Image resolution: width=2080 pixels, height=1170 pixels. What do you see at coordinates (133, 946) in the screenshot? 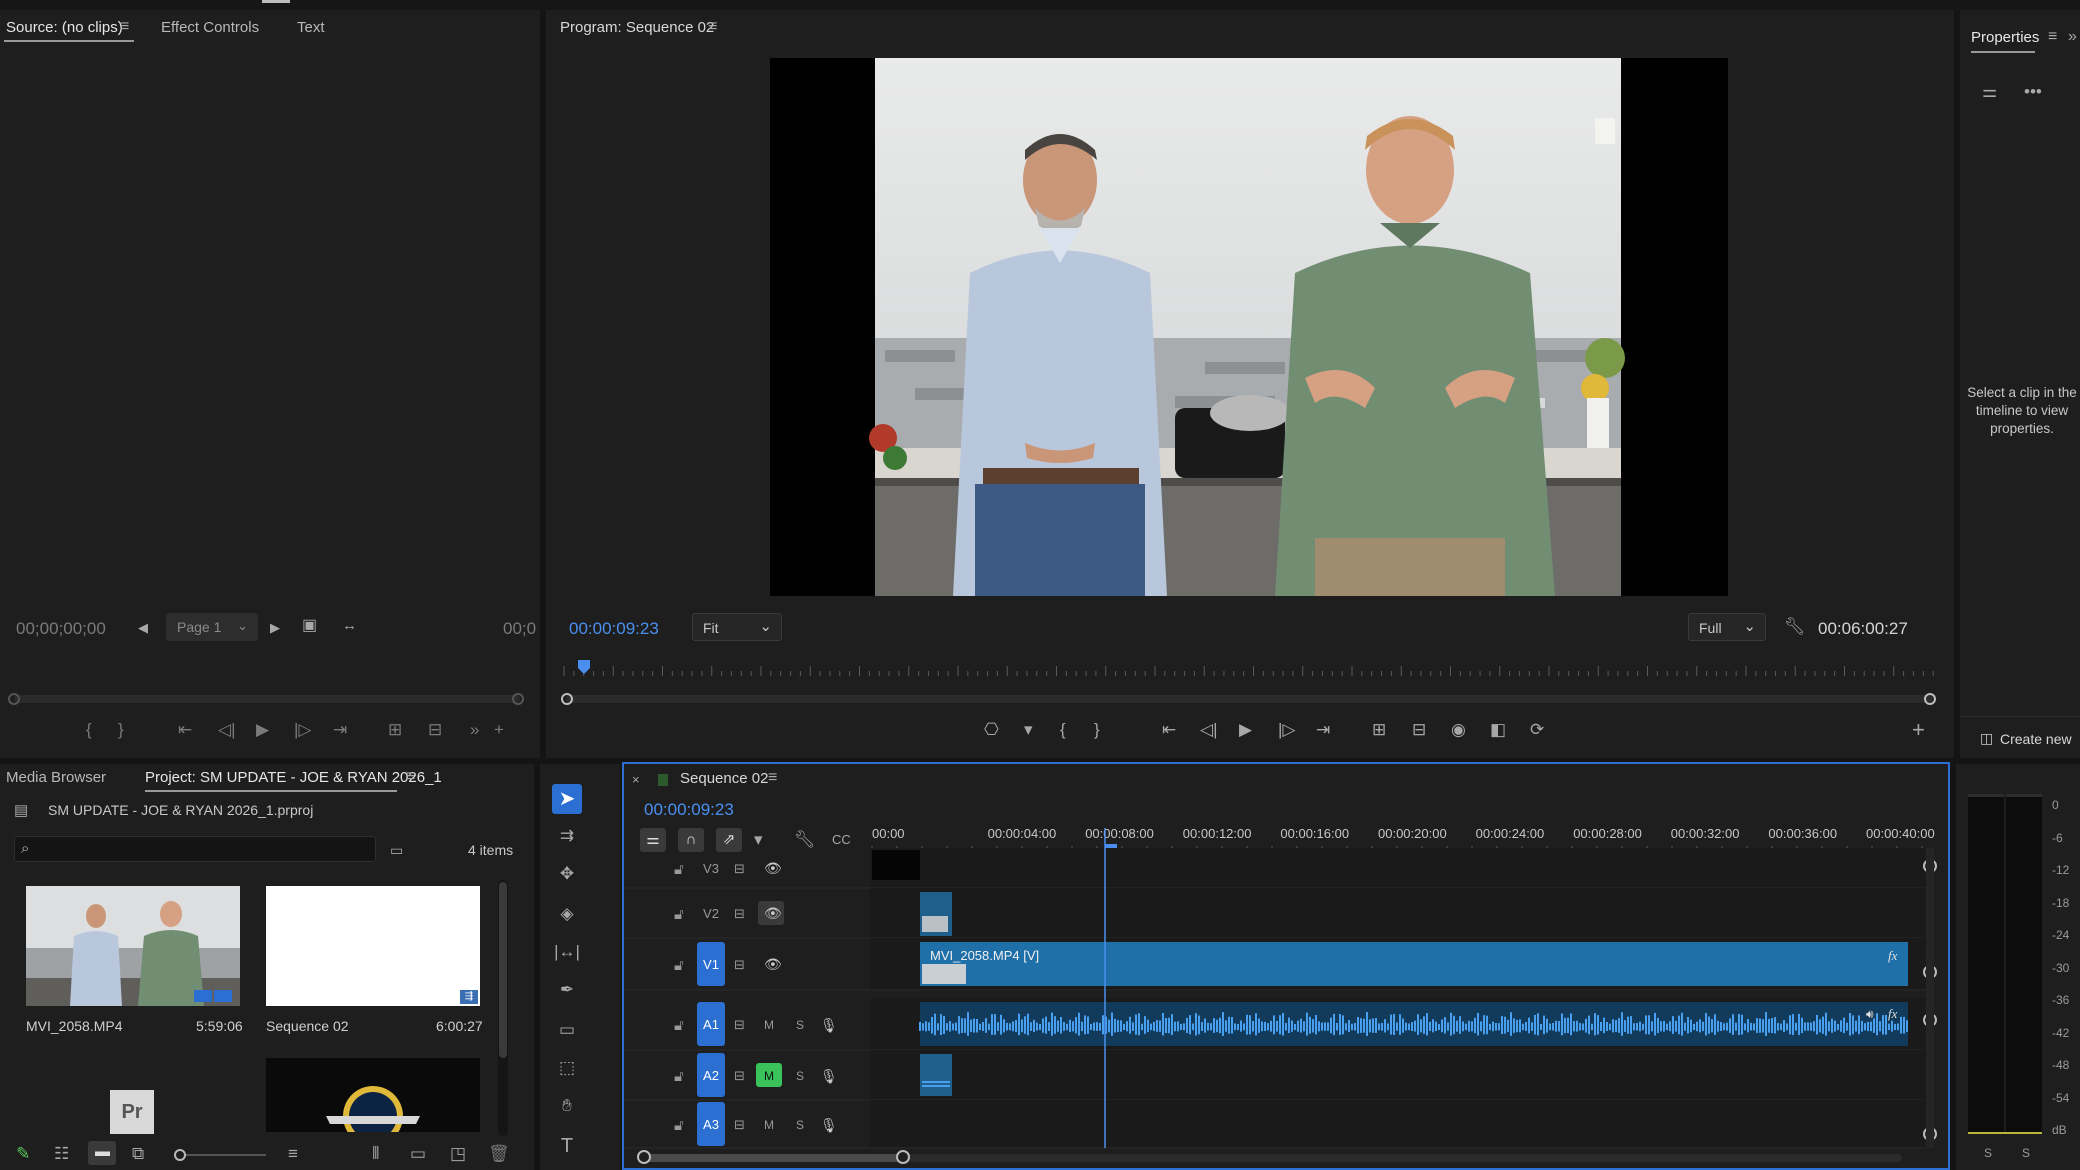
I see `project-item-clip` at bounding box center [133, 946].